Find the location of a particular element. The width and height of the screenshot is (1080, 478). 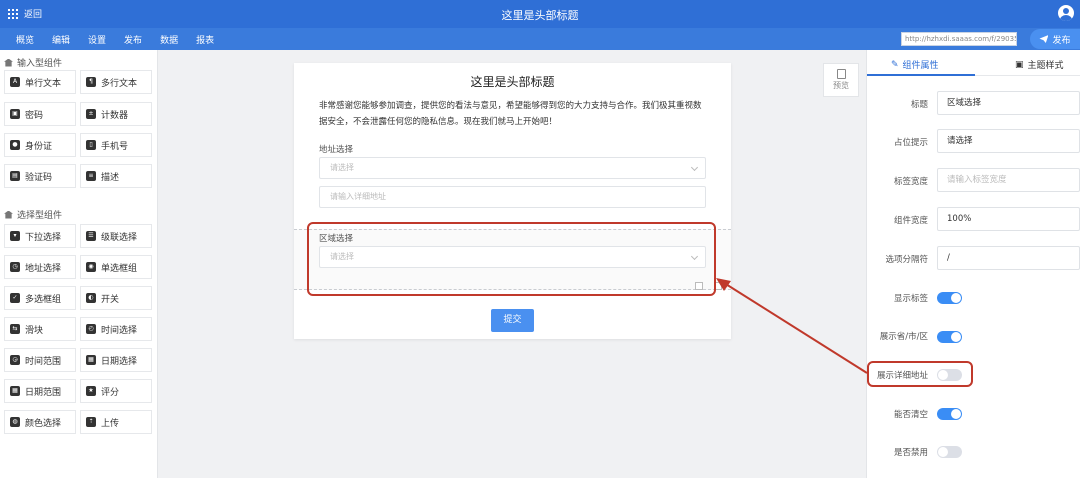

prop-label-placeholder: 占位提示 is located at coordinates (910, 143).